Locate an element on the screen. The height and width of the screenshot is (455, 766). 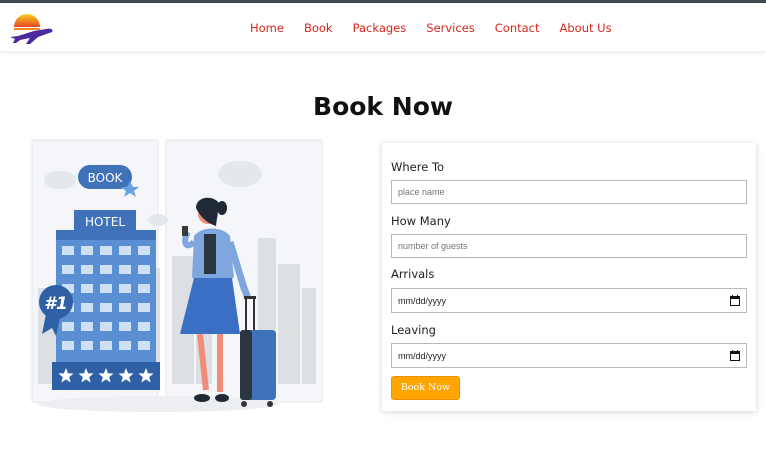
book-now-button: Book Now is located at coordinates (425, 388).